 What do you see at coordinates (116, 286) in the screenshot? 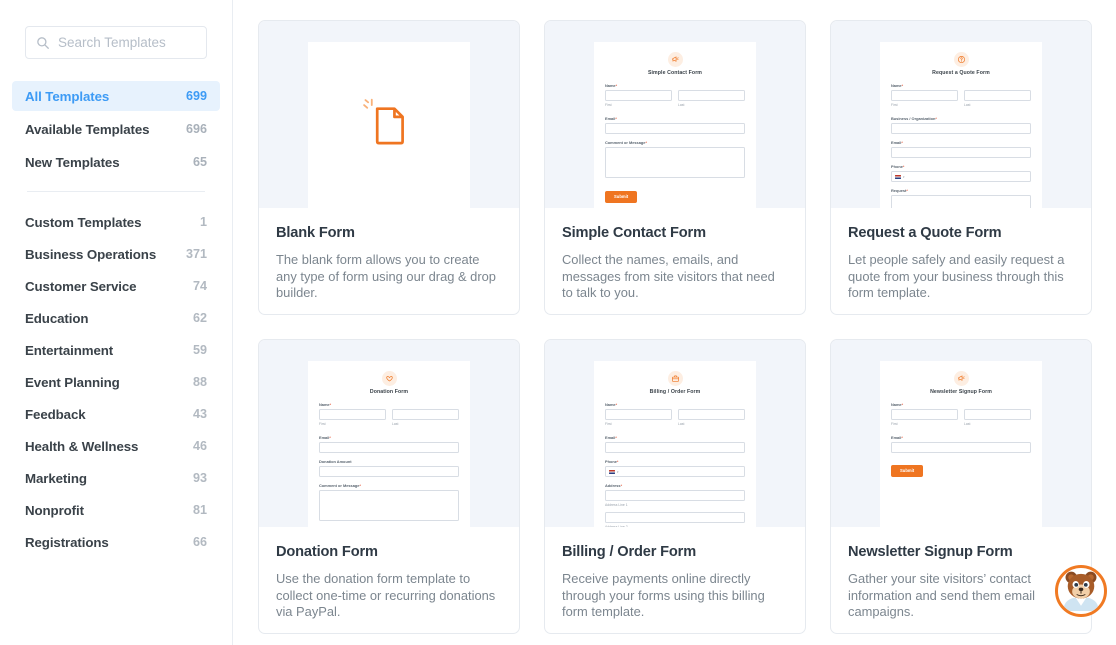
I see `sidebar-category-customer-service: Customer Service 74` at bounding box center [116, 286].